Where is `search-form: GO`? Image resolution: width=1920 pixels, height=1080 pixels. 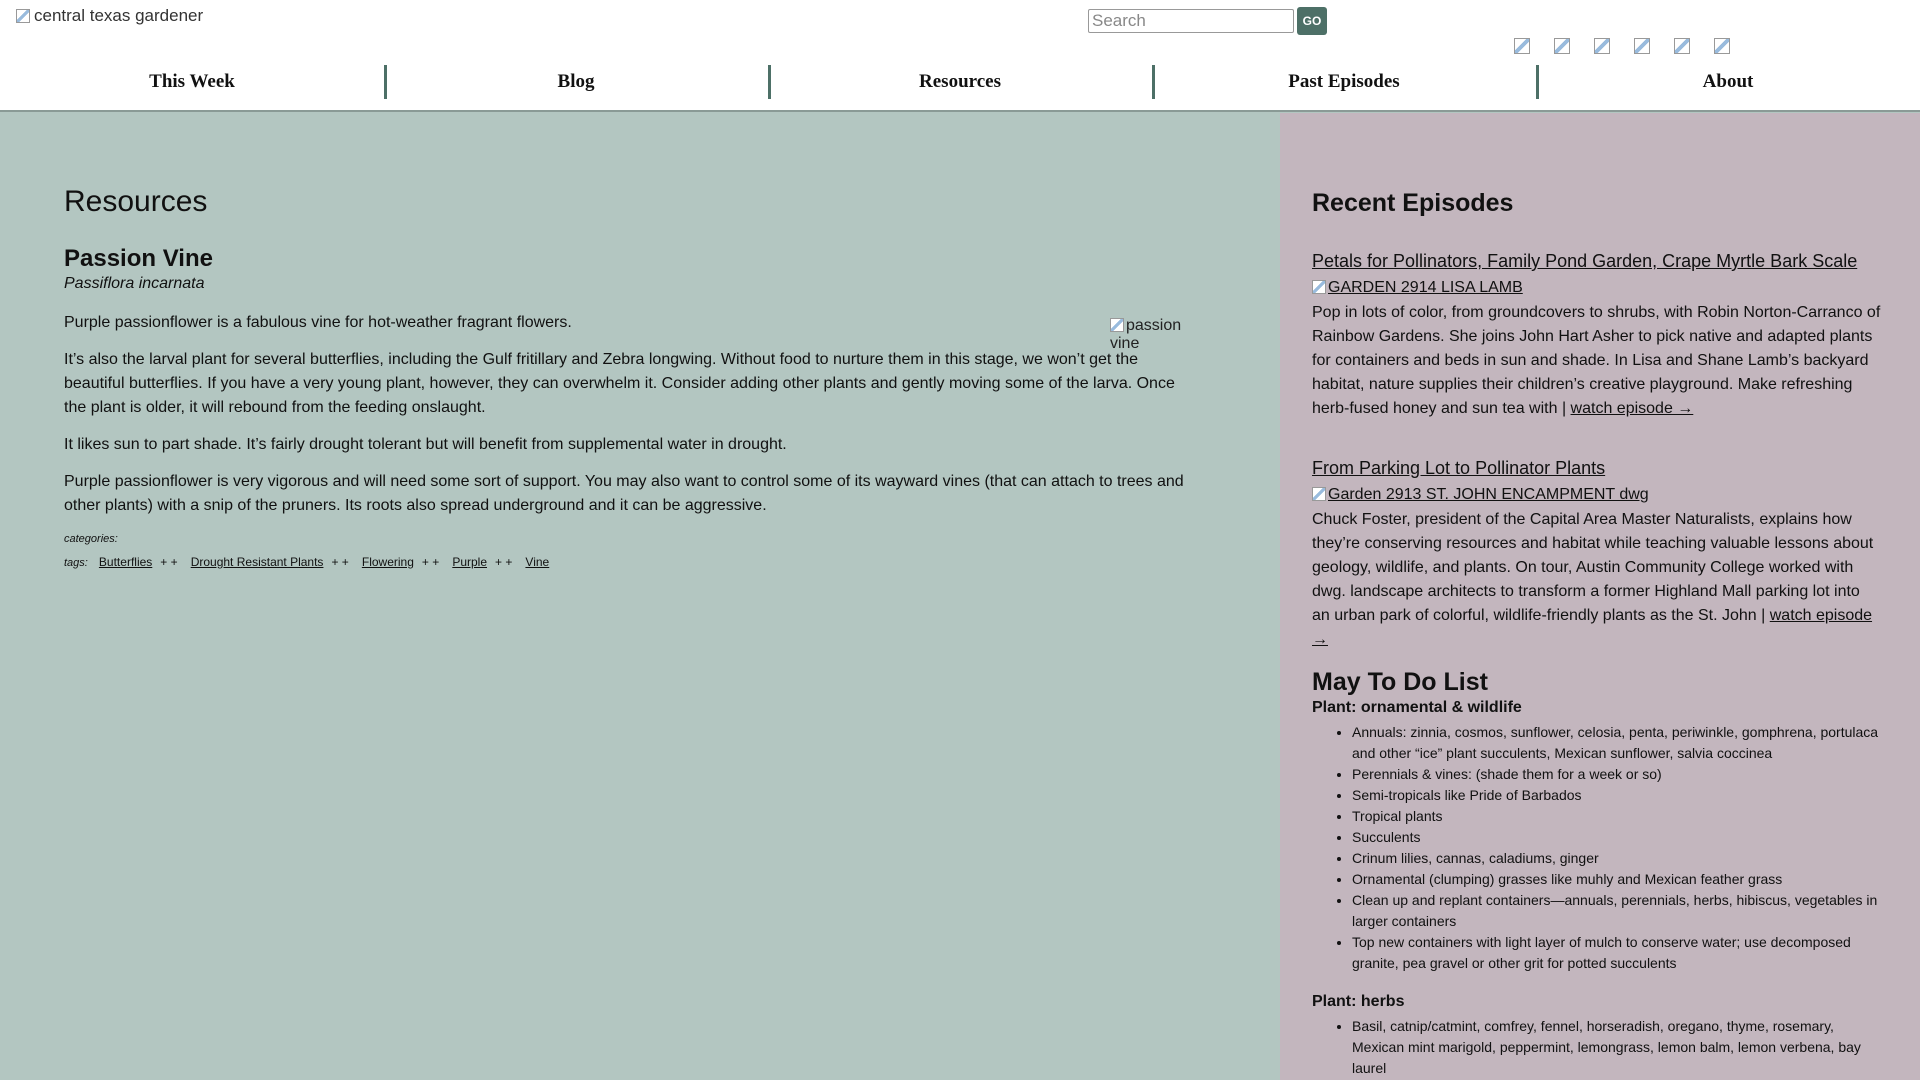 search-form: GO is located at coordinates (1207, 21).